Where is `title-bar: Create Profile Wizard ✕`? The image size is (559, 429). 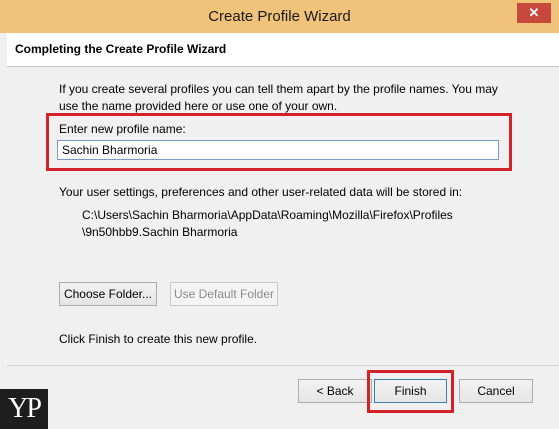
title-bar: Create Profile Wizard ✕ is located at coordinates (279, 16).